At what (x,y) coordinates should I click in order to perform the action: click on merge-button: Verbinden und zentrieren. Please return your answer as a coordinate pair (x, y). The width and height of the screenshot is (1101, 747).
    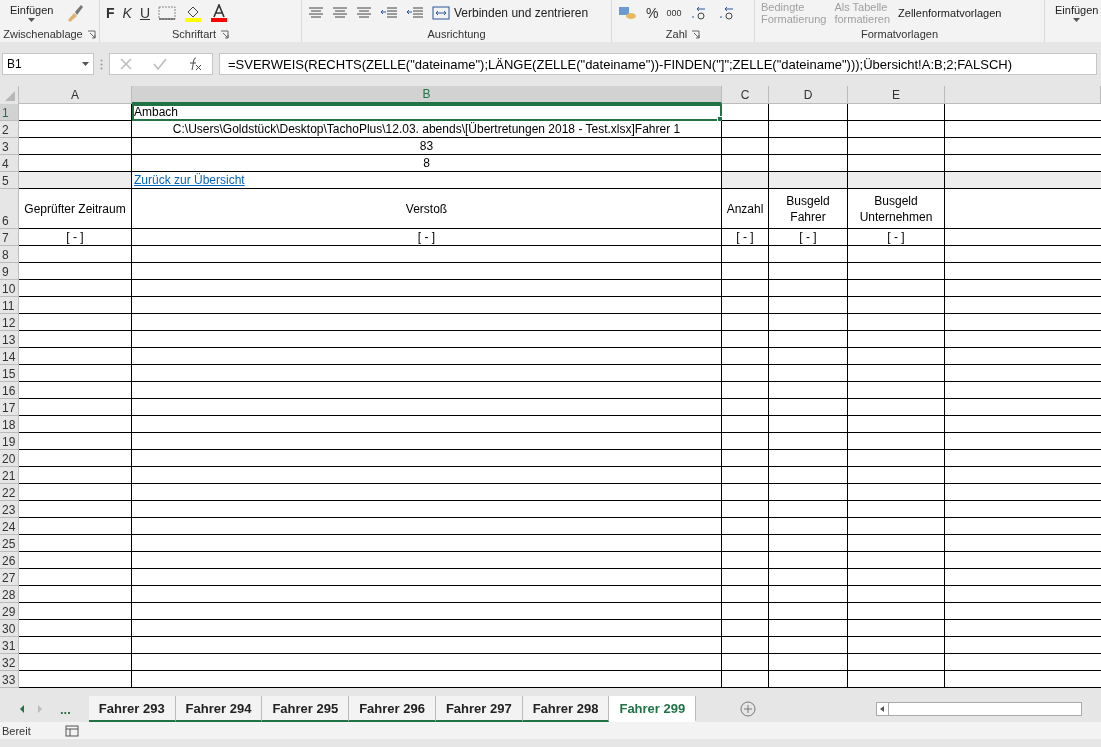
    Looking at the image, I should click on (510, 13).